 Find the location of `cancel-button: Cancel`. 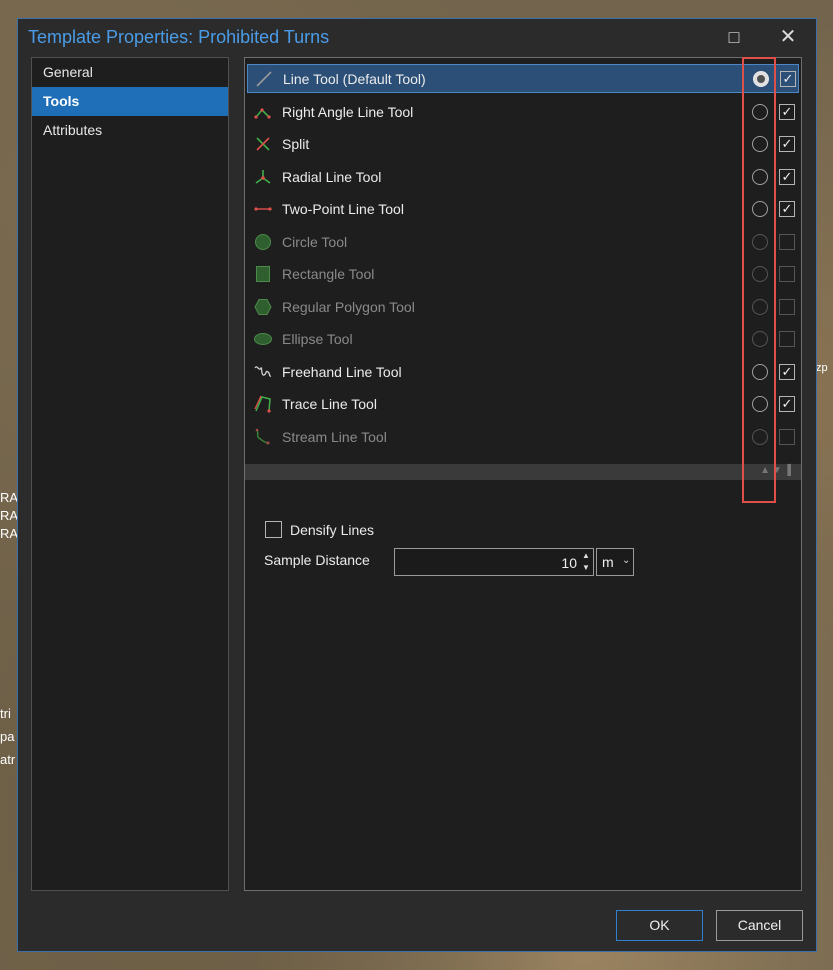

cancel-button: Cancel is located at coordinates (759, 925).